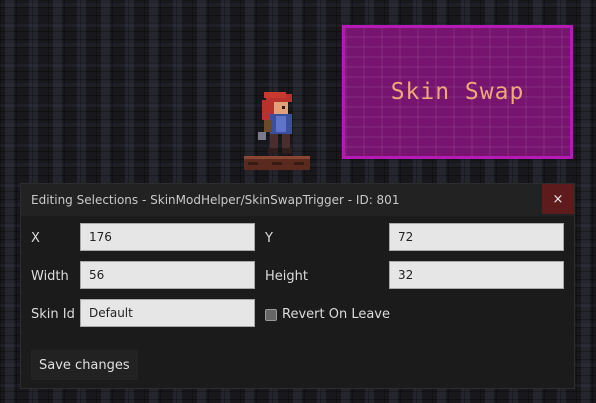 The image size is (596, 403). I want to click on revert-on-leave-row: Revert On Leave, so click(327, 314).